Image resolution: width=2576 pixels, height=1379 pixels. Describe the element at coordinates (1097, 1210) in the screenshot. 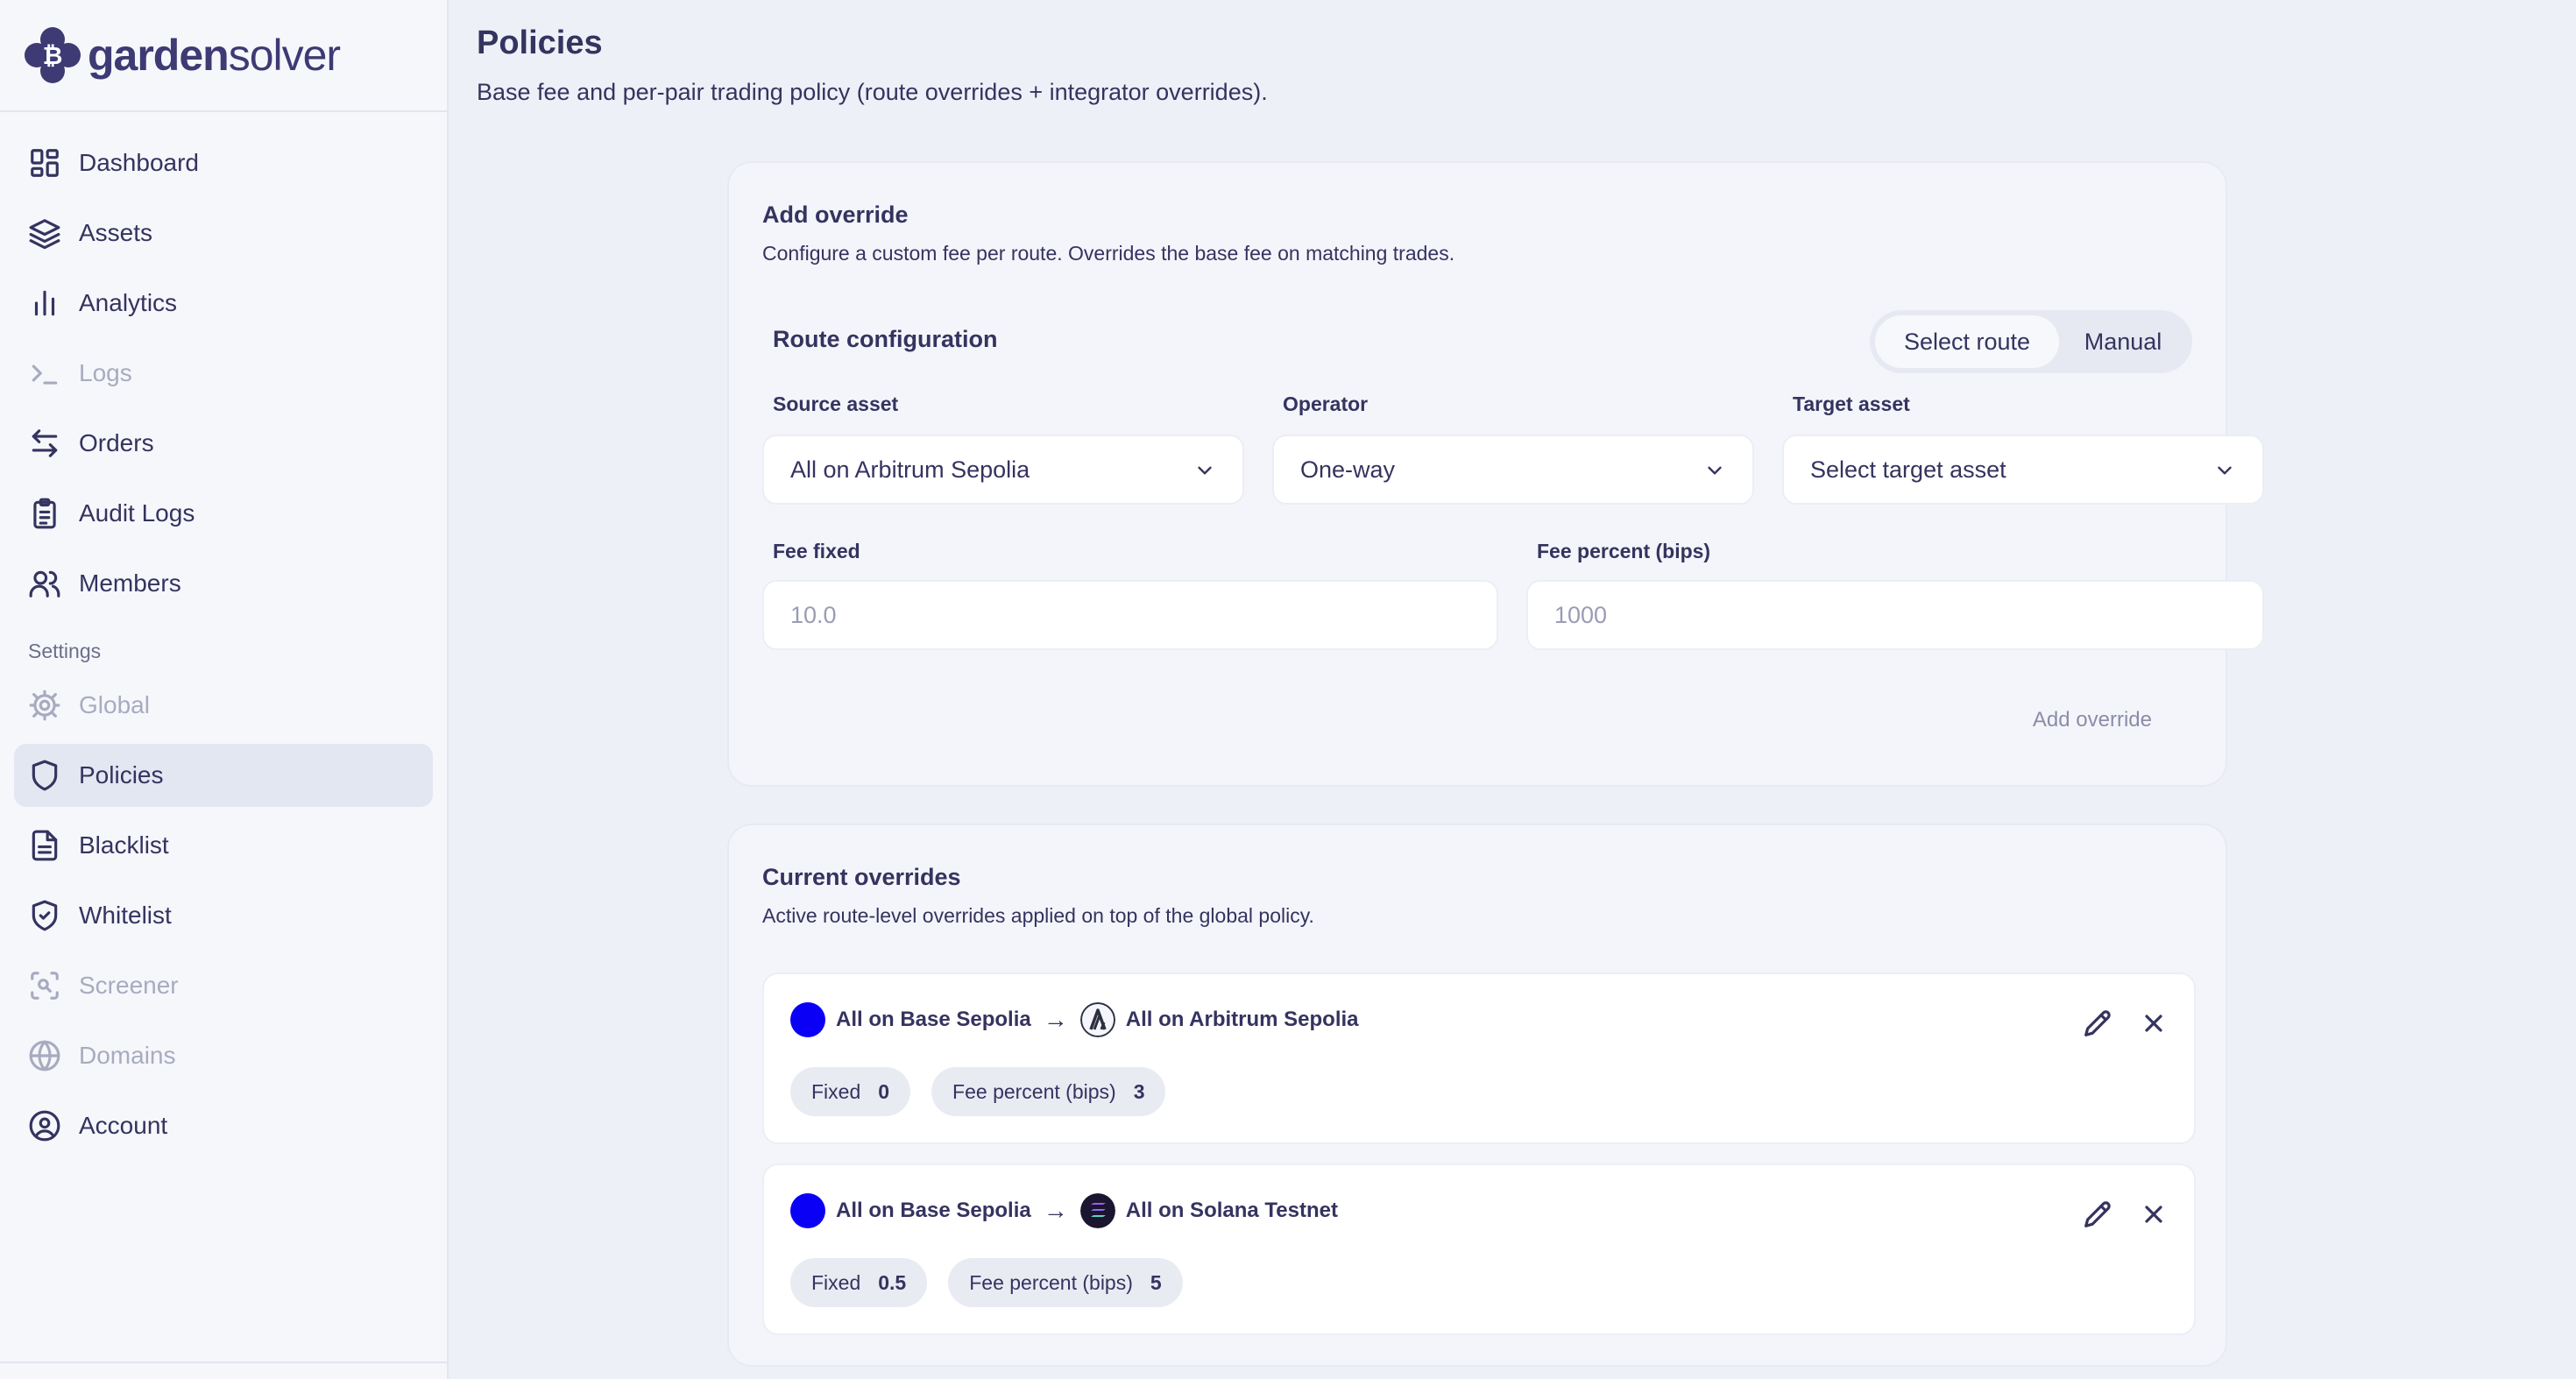

I see `solana-icon` at that location.